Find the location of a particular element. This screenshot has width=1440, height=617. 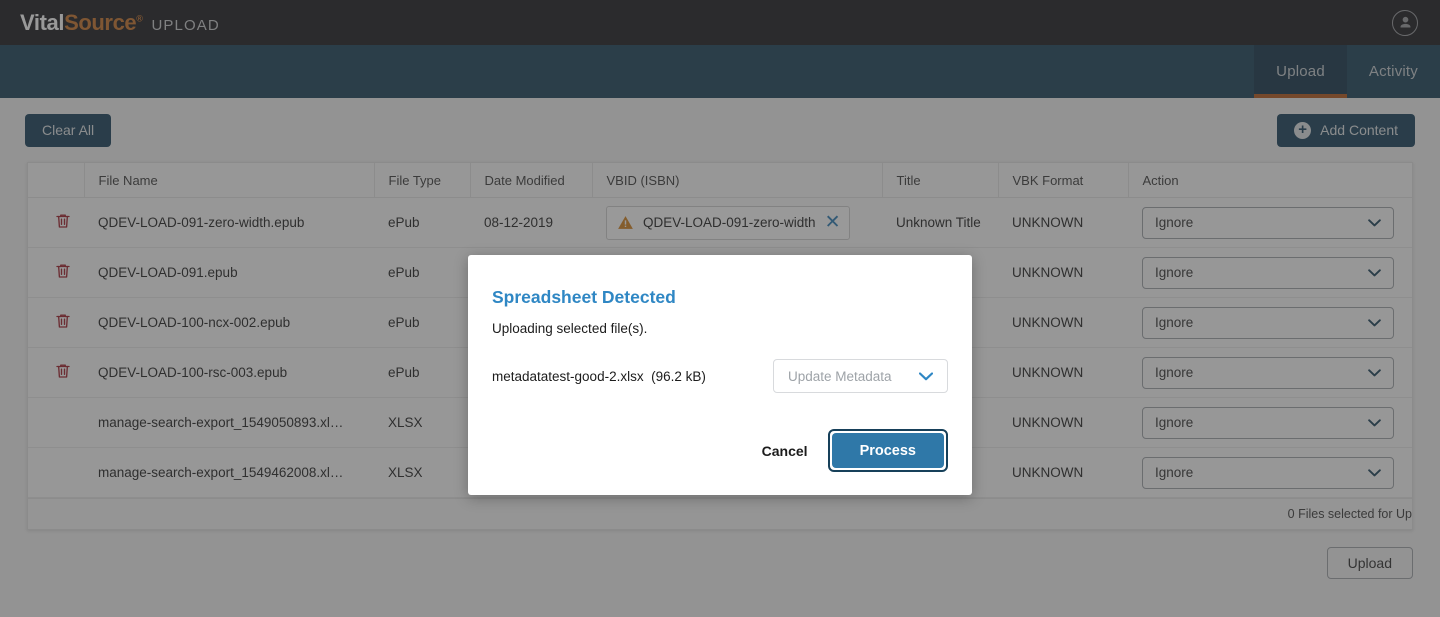

process-button-focus-ring: Process is located at coordinates (887, 450).